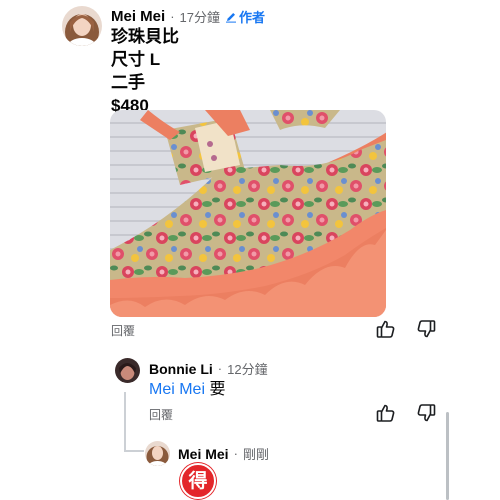  Describe the element at coordinates (256, 453) in the screenshot. I see `comment-time: 剛剛` at that location.